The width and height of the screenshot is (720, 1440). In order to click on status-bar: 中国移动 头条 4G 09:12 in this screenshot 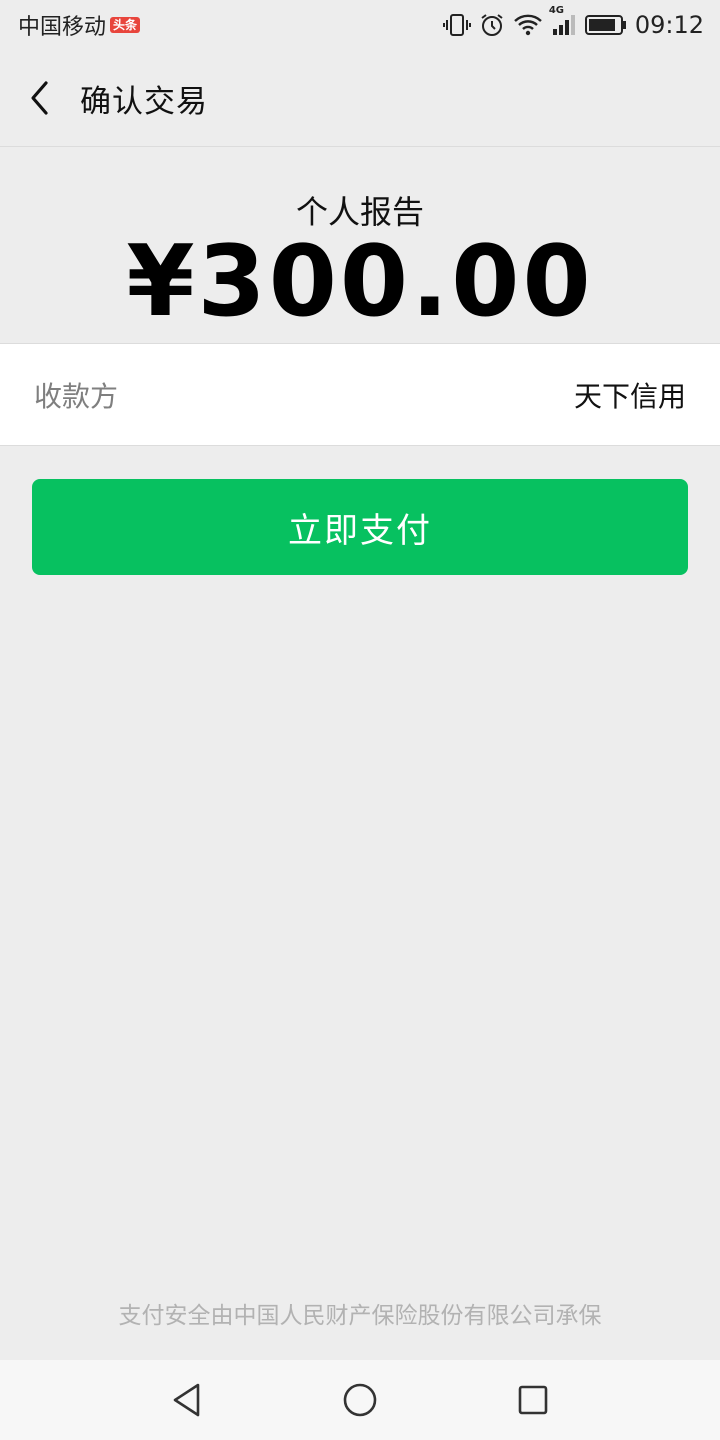, I will do `click(360, 25)`.